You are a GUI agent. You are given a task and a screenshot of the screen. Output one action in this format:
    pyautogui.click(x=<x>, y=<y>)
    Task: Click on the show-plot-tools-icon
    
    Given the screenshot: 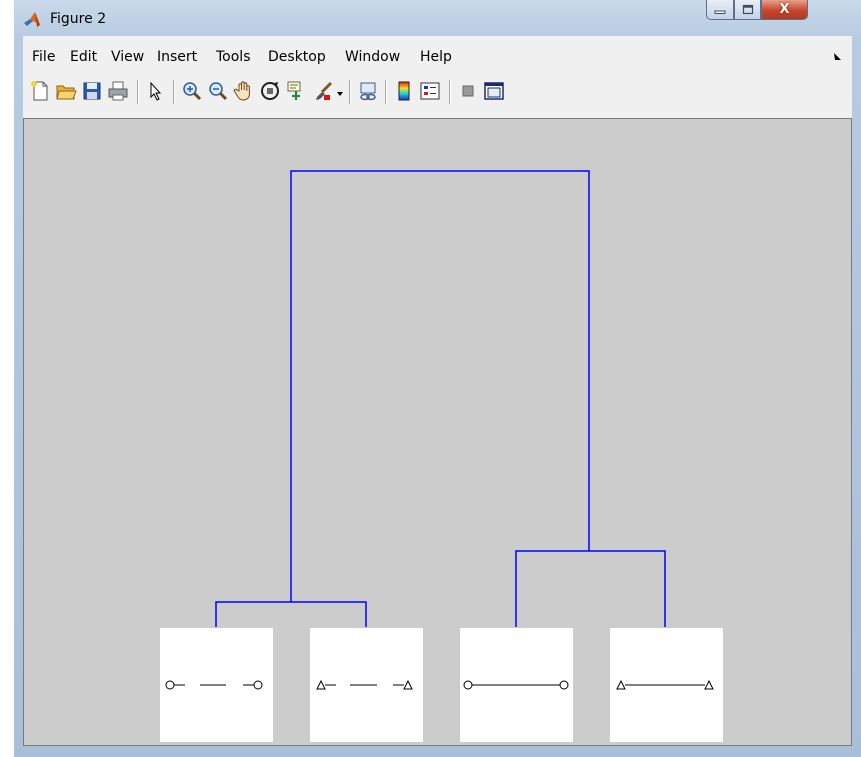 What is the action you would take?
    pyautogui.click(x=494, y=91)
    